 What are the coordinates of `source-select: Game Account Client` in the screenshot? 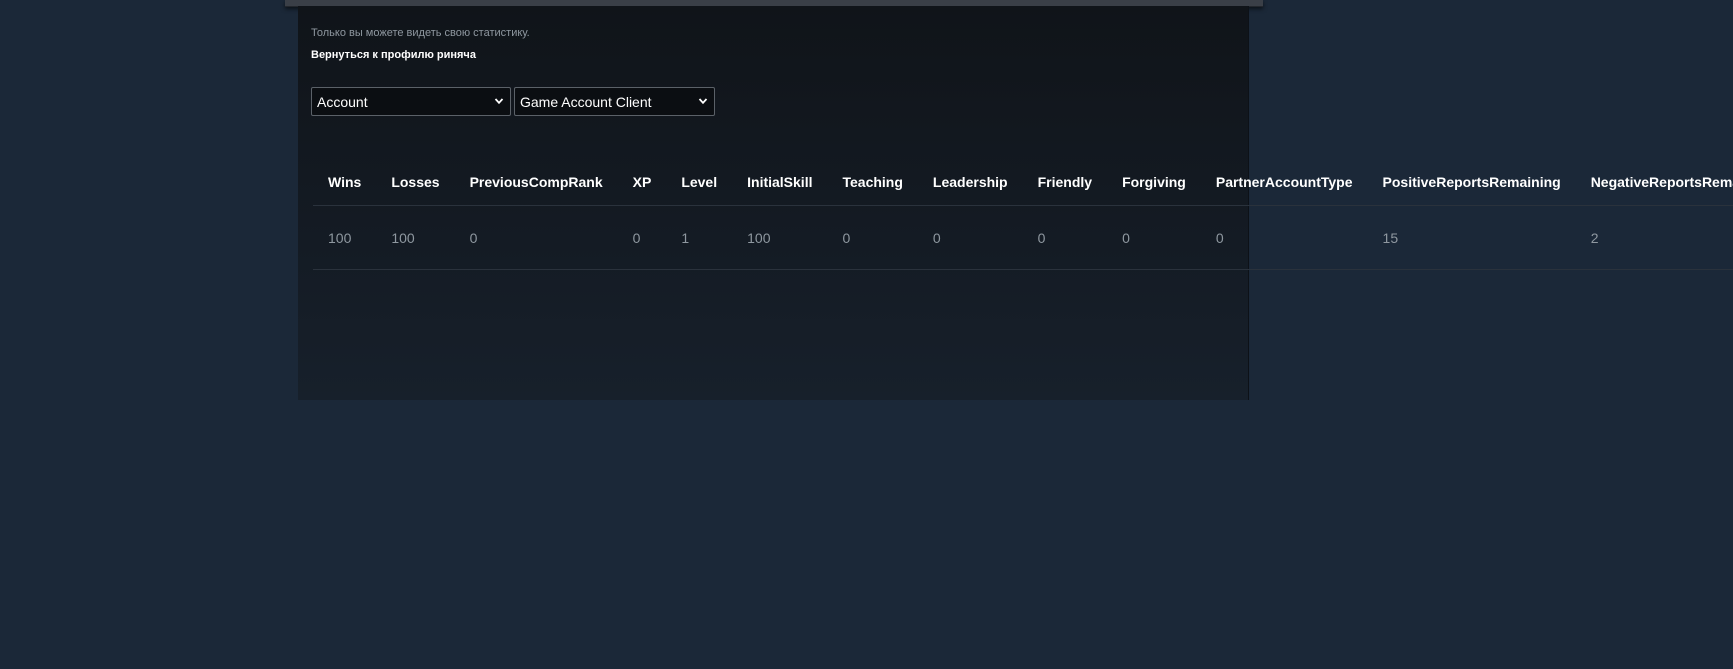 It's located at (614, 101).